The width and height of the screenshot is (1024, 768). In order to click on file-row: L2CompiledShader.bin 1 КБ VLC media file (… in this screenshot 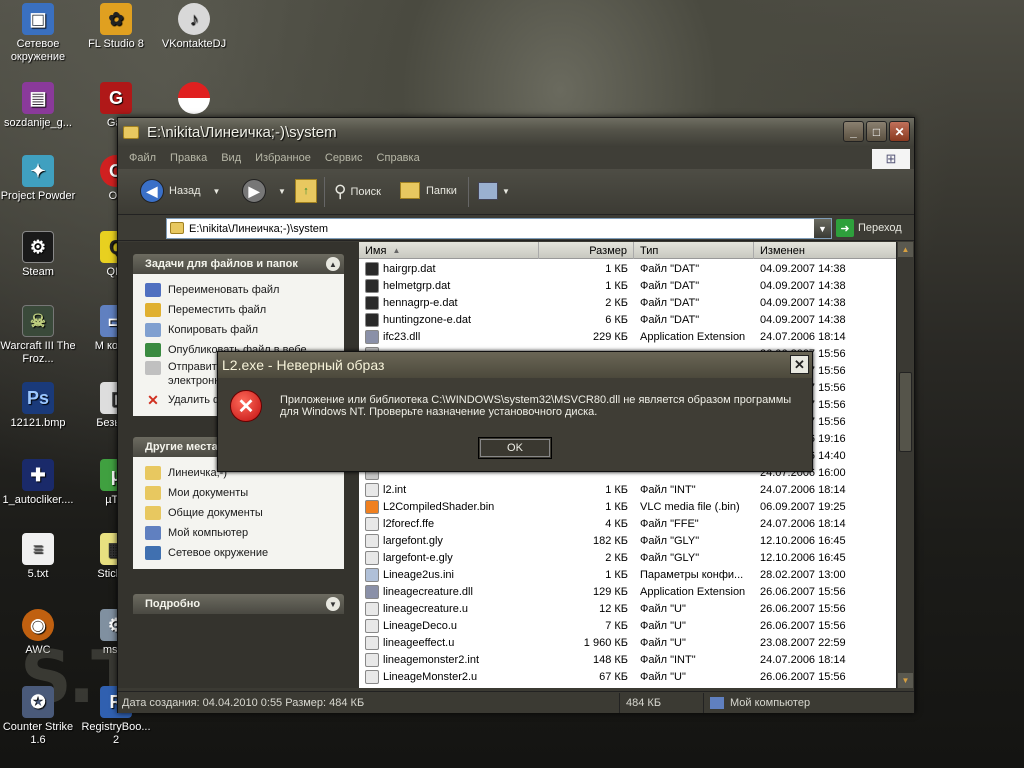, I will do `click(627, 506)`.